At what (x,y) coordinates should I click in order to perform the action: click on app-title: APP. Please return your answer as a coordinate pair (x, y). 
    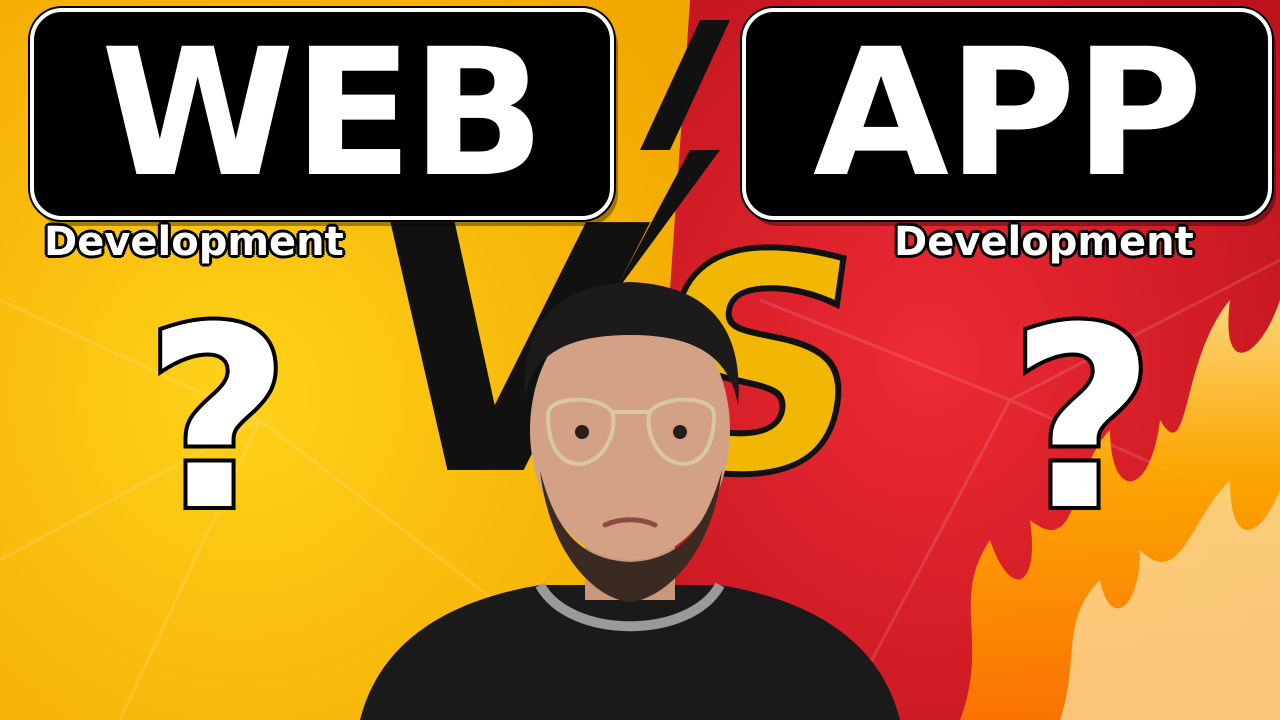
    Looking at the image, I should click on (1007, 113).